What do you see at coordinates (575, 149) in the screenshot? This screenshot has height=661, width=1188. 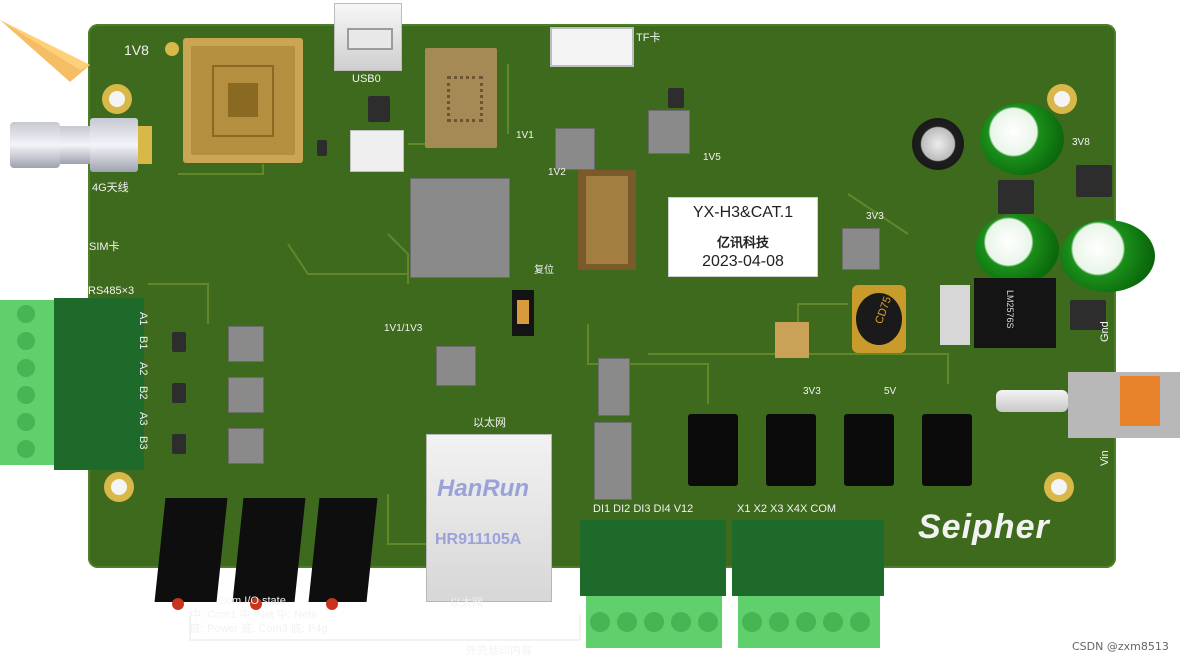 I see `regulator-1v2` at bounding box center [575, 149].